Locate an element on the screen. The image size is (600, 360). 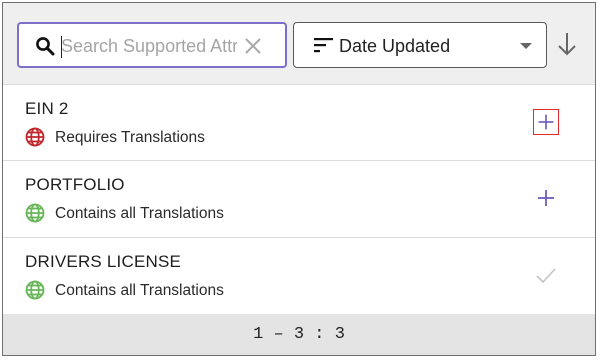
sort-dropdown: Date Updated is located at coordinates (420, 45).